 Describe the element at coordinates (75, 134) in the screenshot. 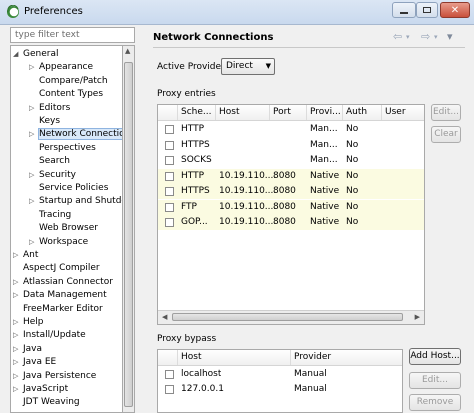

I see `tree-item: ▷ Network Connection` at that location.